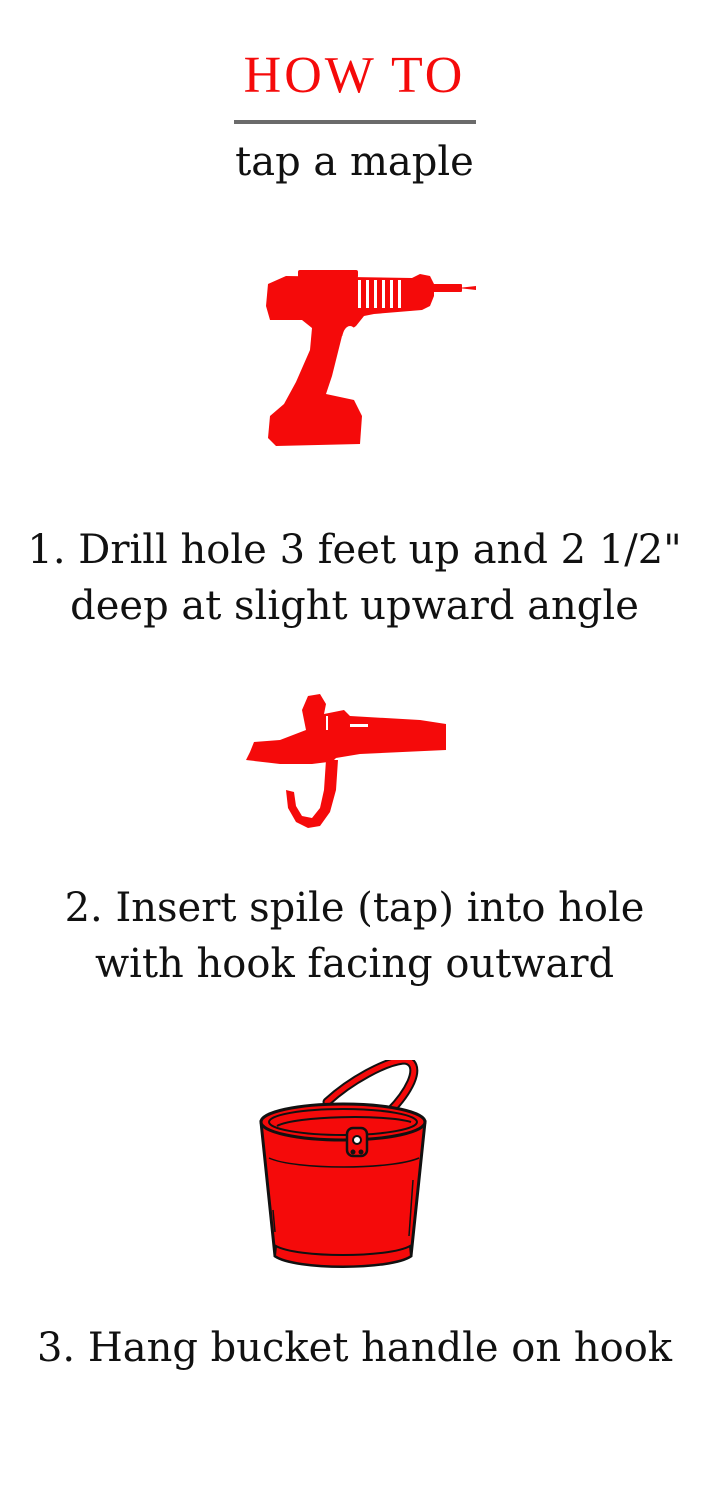  Describe the element at coordinates (343, 1185) in the screenshot. I see `bucket-body` at that location.